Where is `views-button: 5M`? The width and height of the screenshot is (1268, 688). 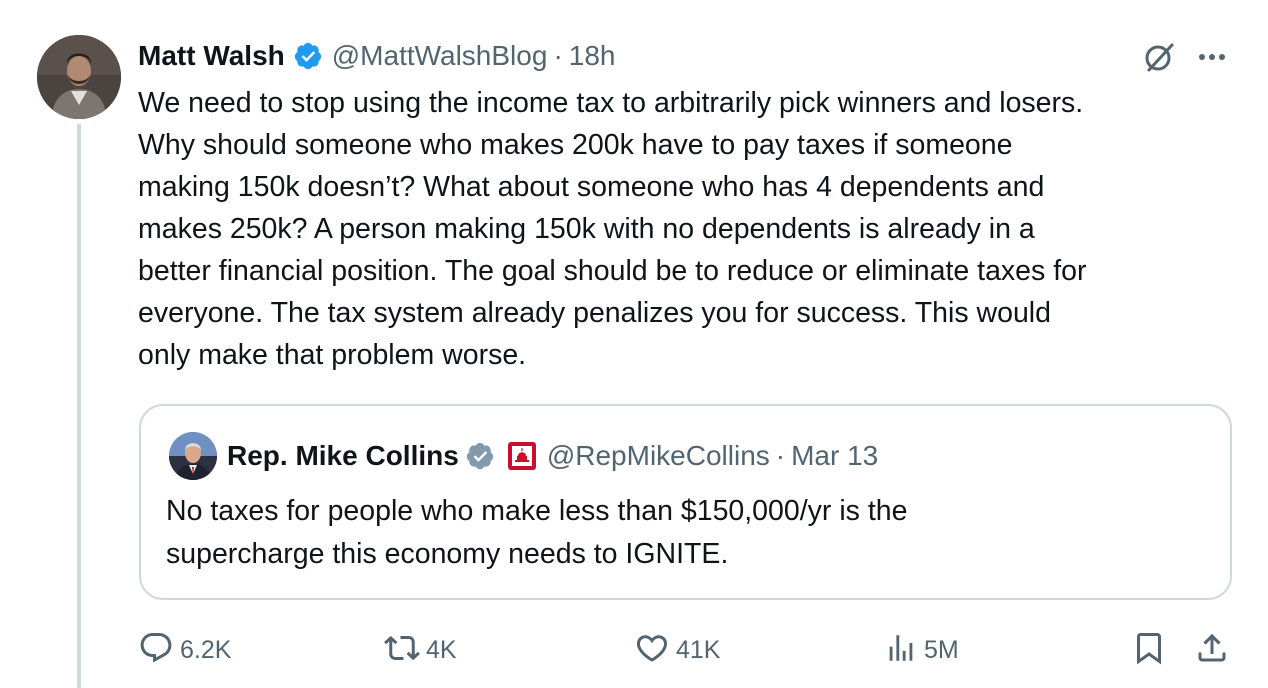
views-button: 5M is located at coordinates (921, 650).